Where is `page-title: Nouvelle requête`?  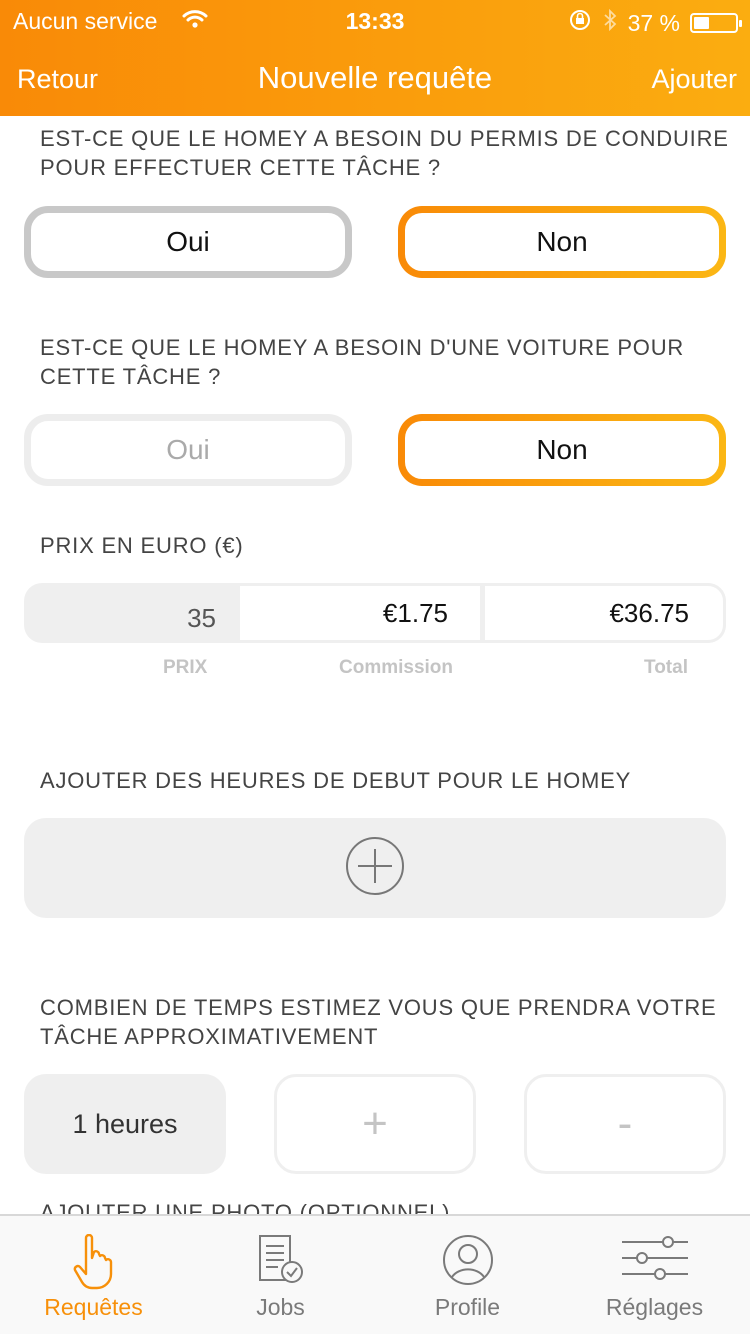 page-title: Nouvelle requête is located at coordinates (375, 77).